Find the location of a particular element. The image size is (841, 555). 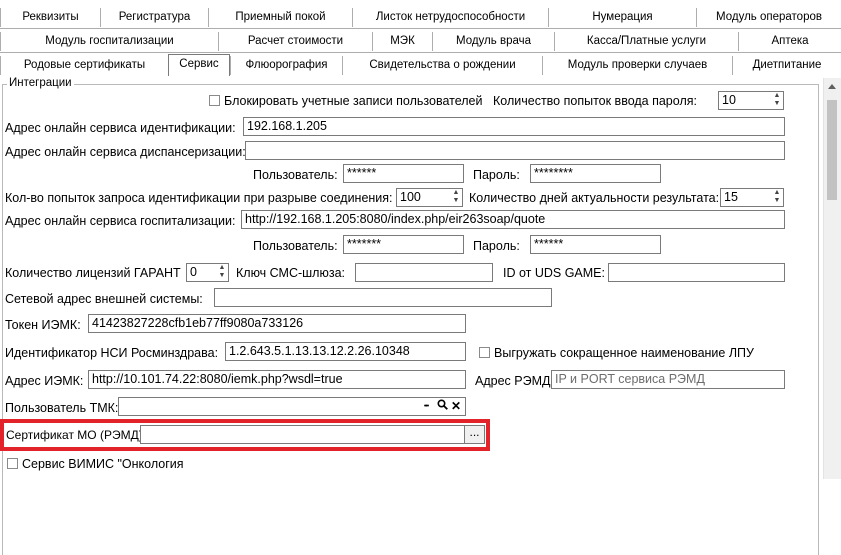

tab-operators-module: Модуль операторов is located at coordinates (768, 17).